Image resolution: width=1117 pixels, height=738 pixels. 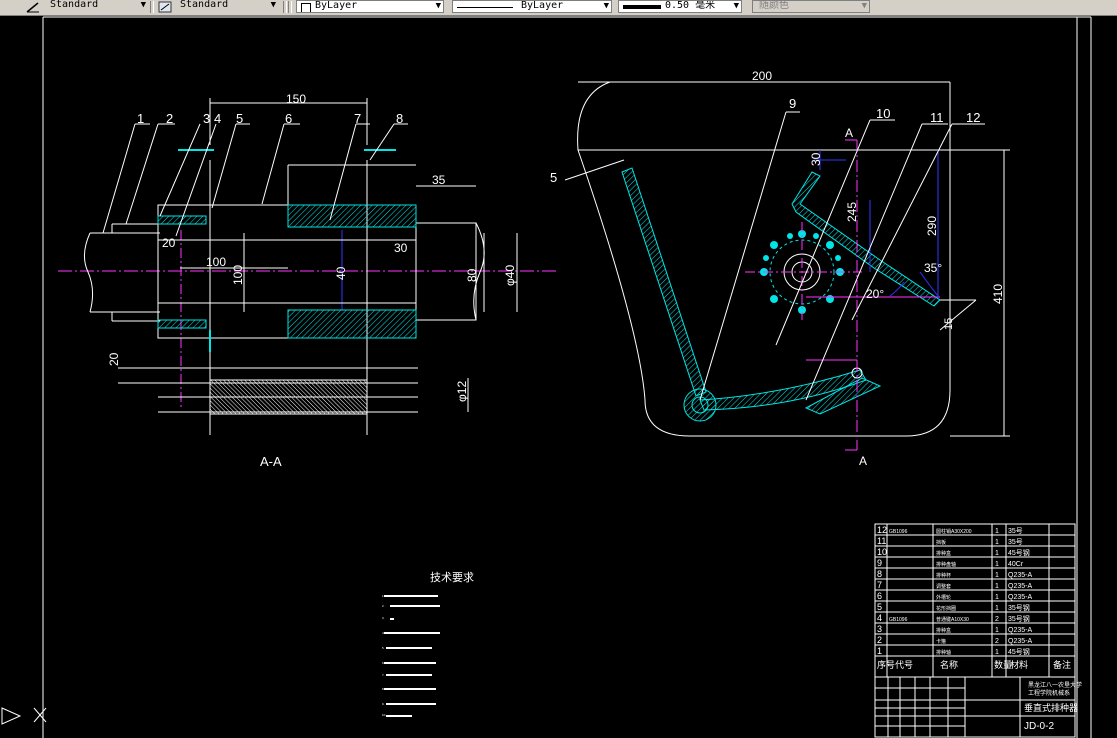 I want to click on part-number-6: 6, so click(x=288, y=118).